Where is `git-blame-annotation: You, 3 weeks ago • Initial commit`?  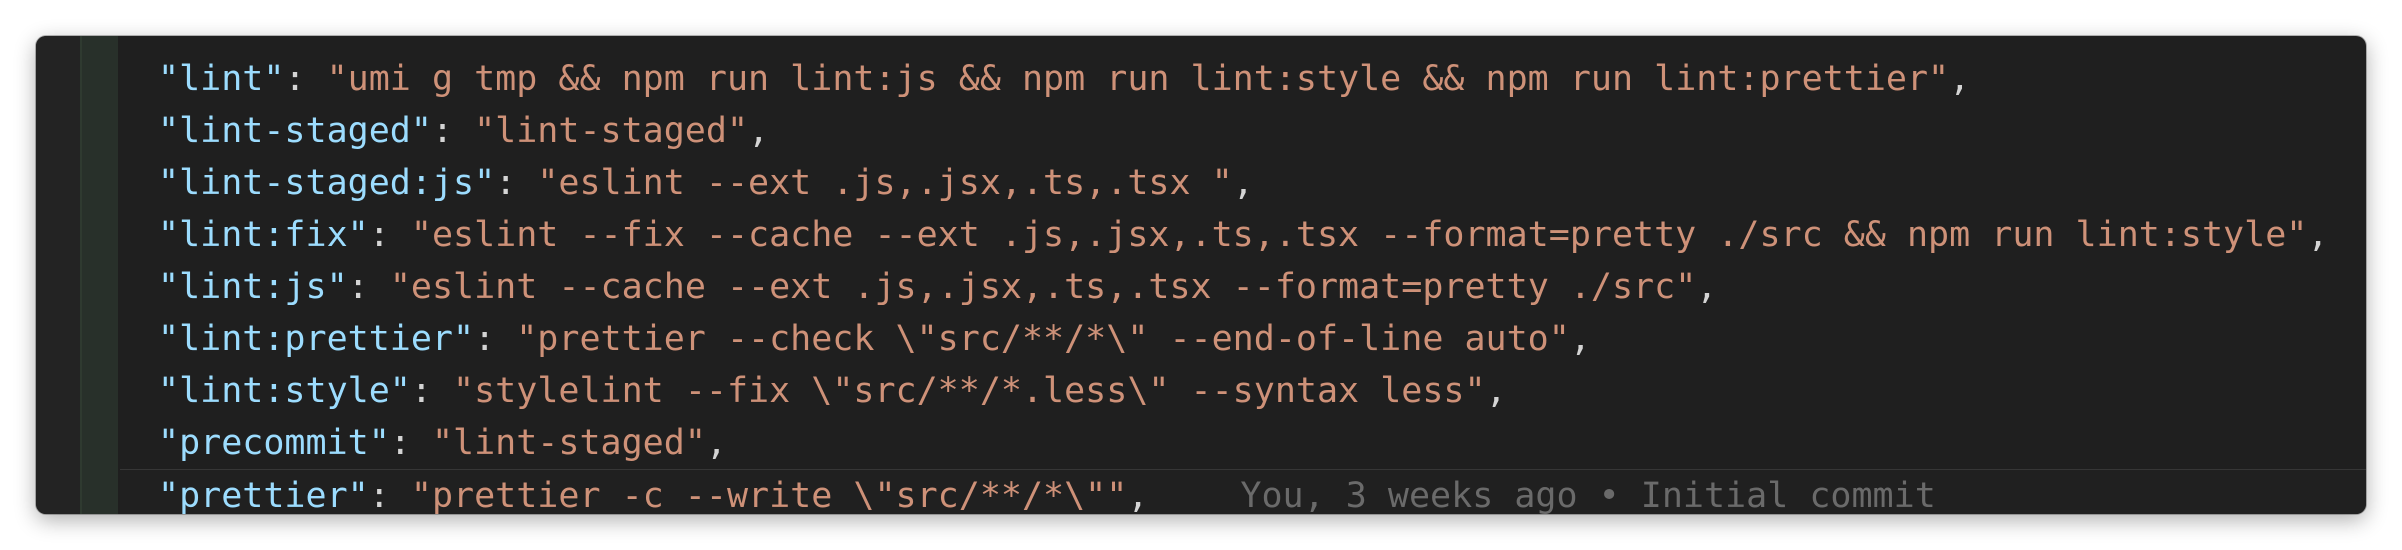 git-blame-annotation: You, 3 weeks ago • Initial commit is located at coordinates (1588, 495).